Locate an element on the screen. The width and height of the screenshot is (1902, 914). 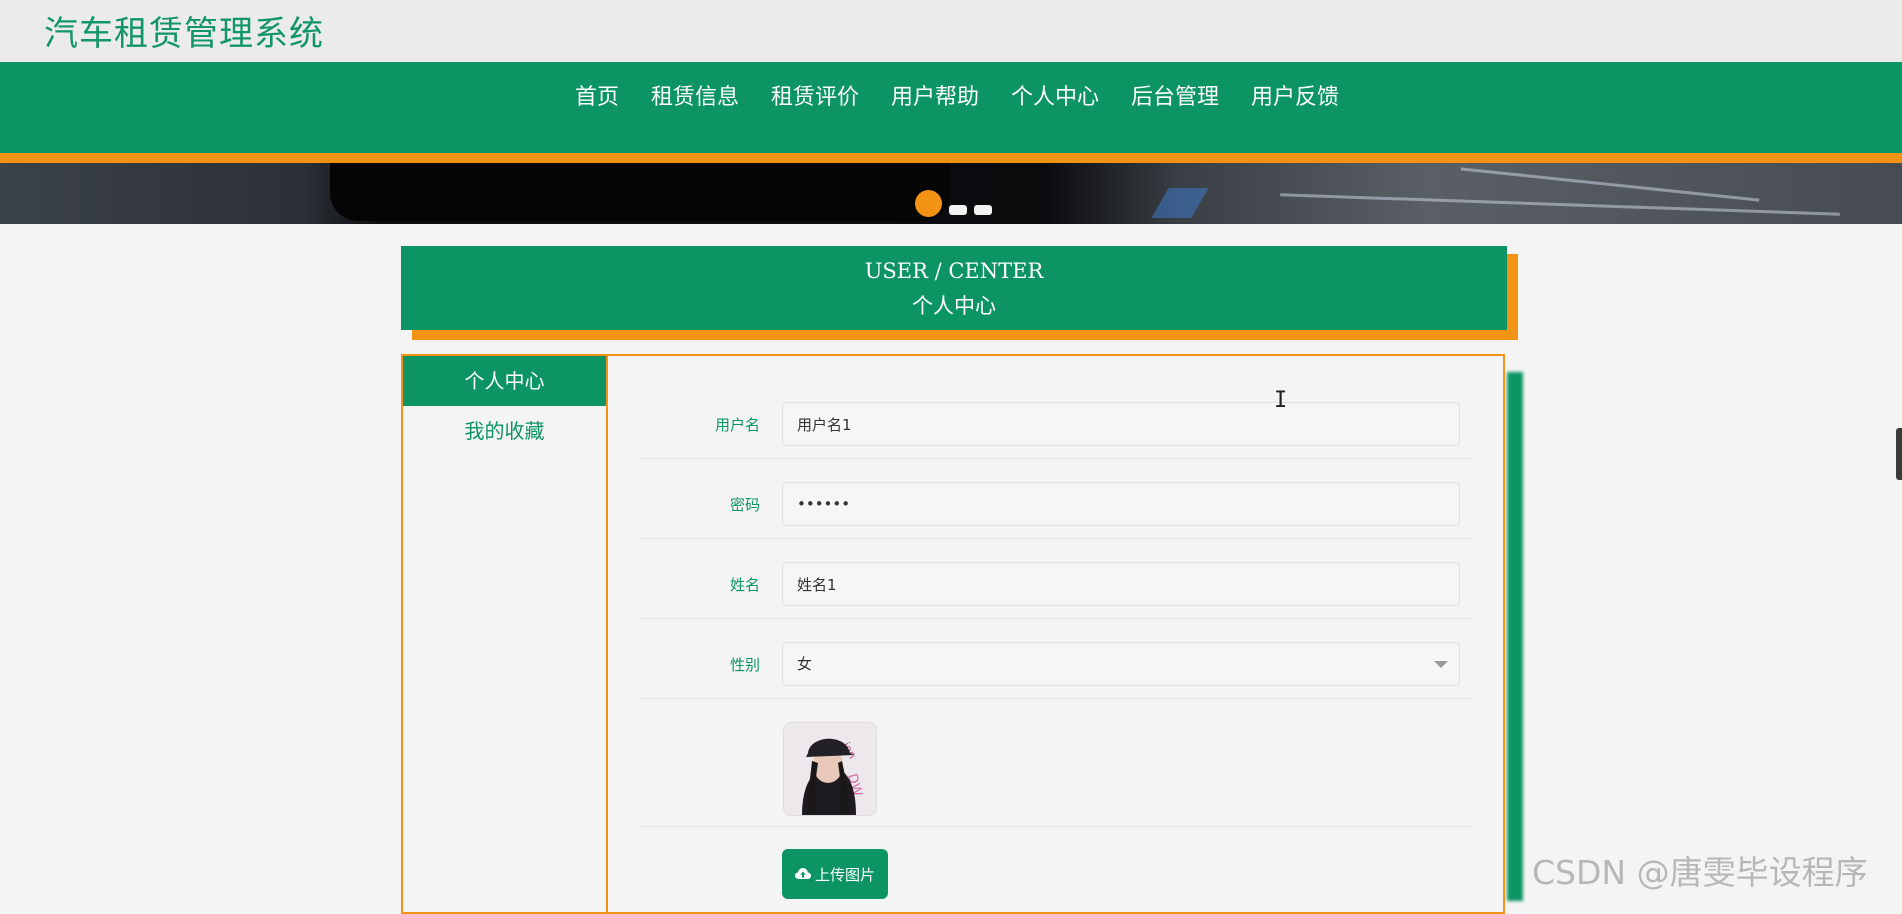
site-title: 汽车租赁管理系统 is located at coordinates (184, 30).